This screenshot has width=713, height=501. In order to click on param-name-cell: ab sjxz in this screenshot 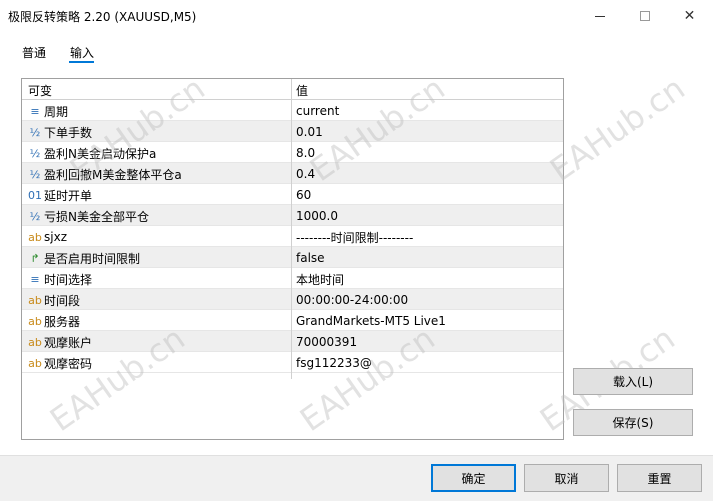, I will do `click(47, 237)`.